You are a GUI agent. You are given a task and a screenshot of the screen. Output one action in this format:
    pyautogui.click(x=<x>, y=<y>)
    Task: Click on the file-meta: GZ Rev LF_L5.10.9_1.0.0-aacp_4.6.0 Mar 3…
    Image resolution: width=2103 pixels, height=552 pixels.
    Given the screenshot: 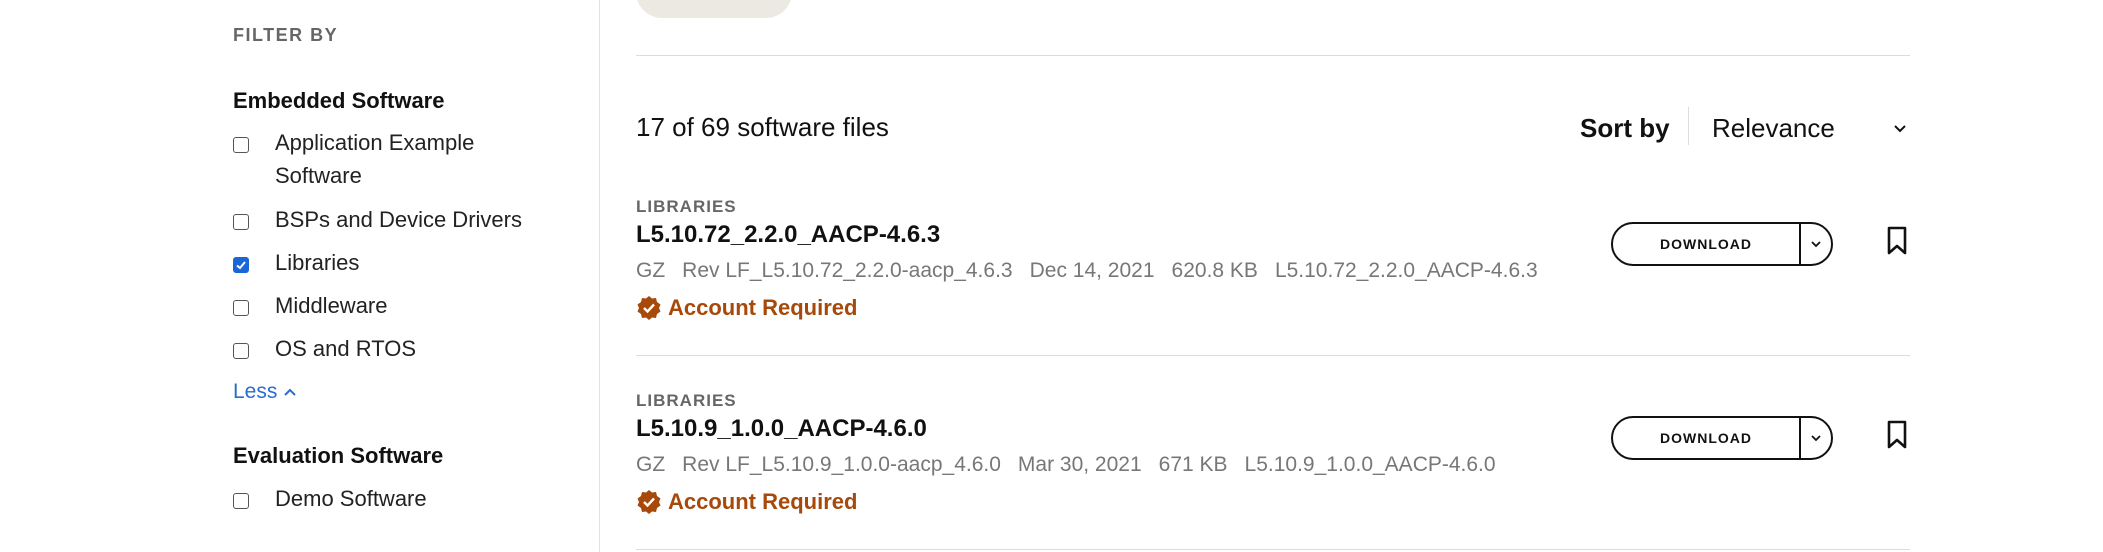 What is the action you would take?
    pyautogui.click(x=1066, y=465)
    